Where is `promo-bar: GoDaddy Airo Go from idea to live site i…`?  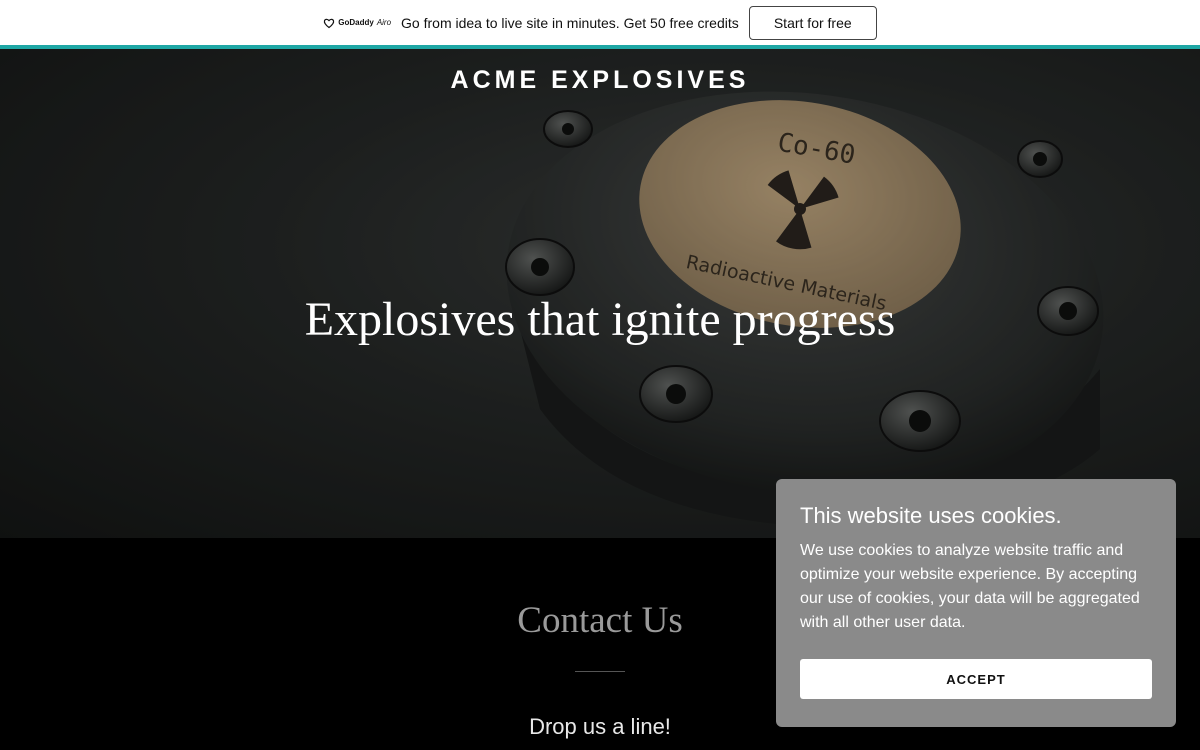 promo-bar: GoDaddy Airo Go from idea to live site i… is located at coordinates (600, 22).